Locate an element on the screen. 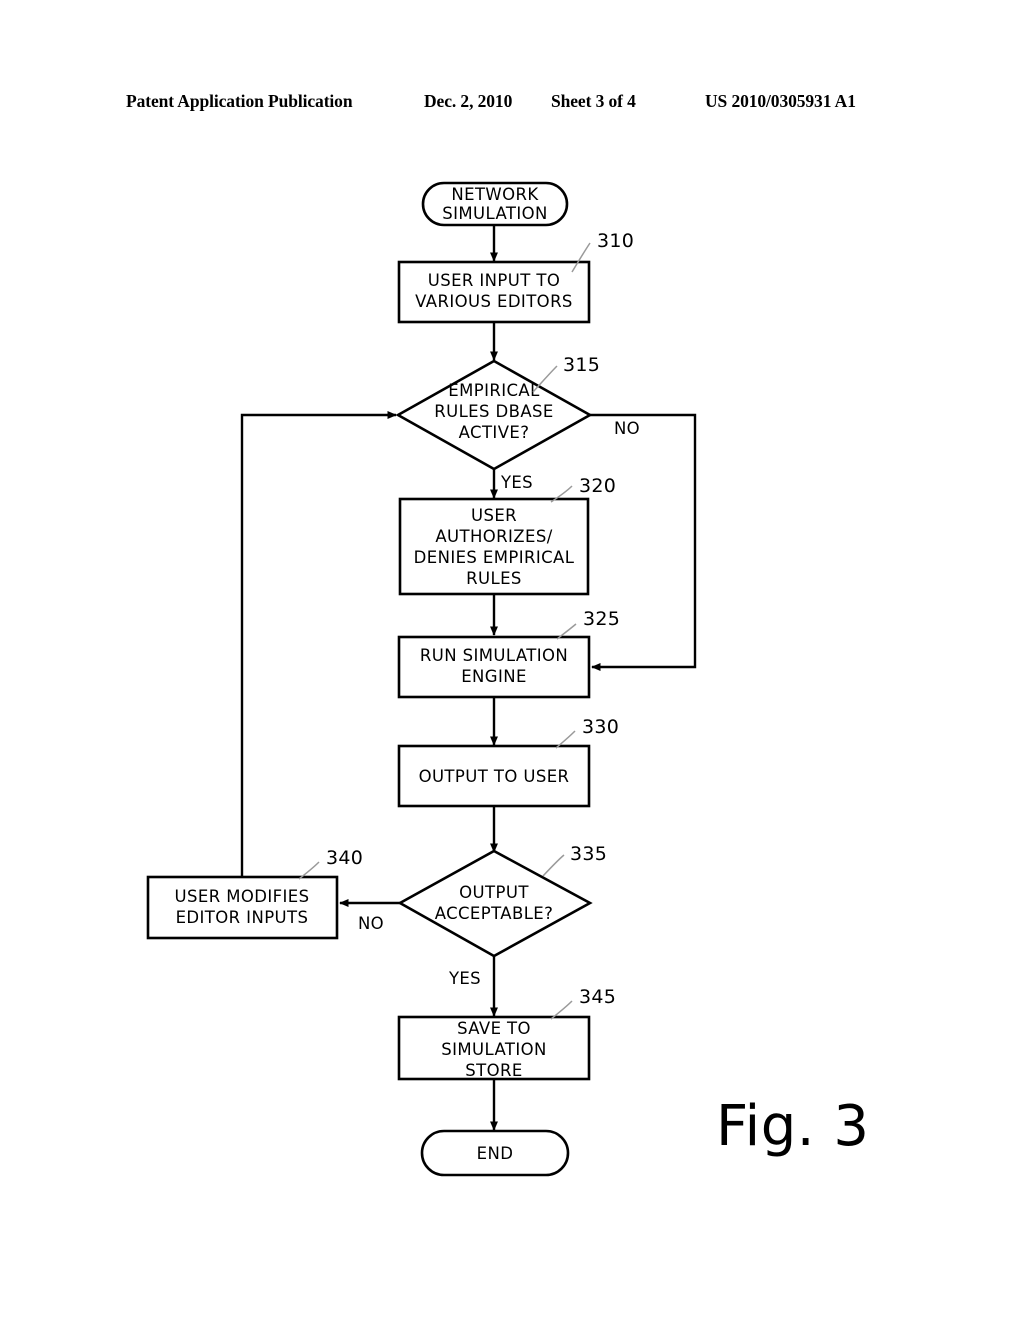 The height and width of the screenshot is (1320, 1024). box-330-label-line1: OUTPUT TO USER is located at coordinates (494, 776).